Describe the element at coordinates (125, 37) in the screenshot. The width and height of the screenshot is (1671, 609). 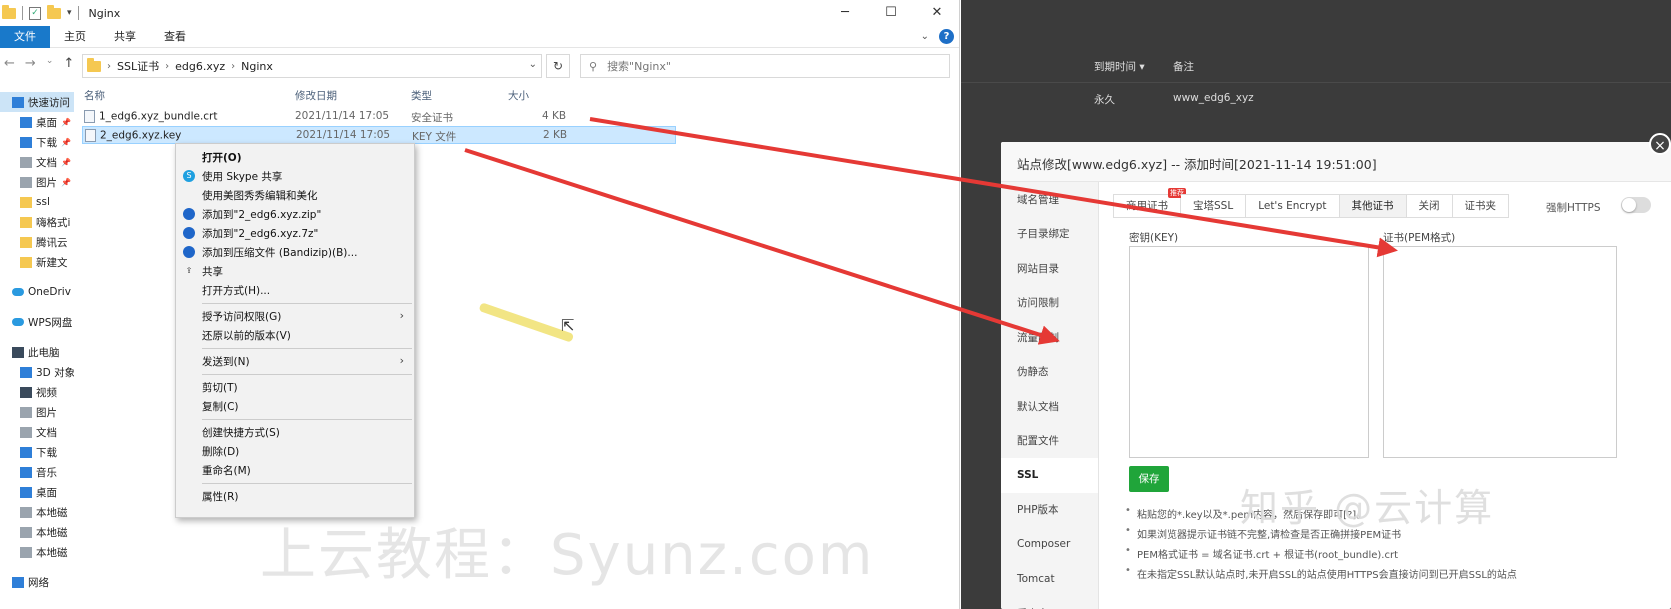
I see `tab-share: 共享` at that location.